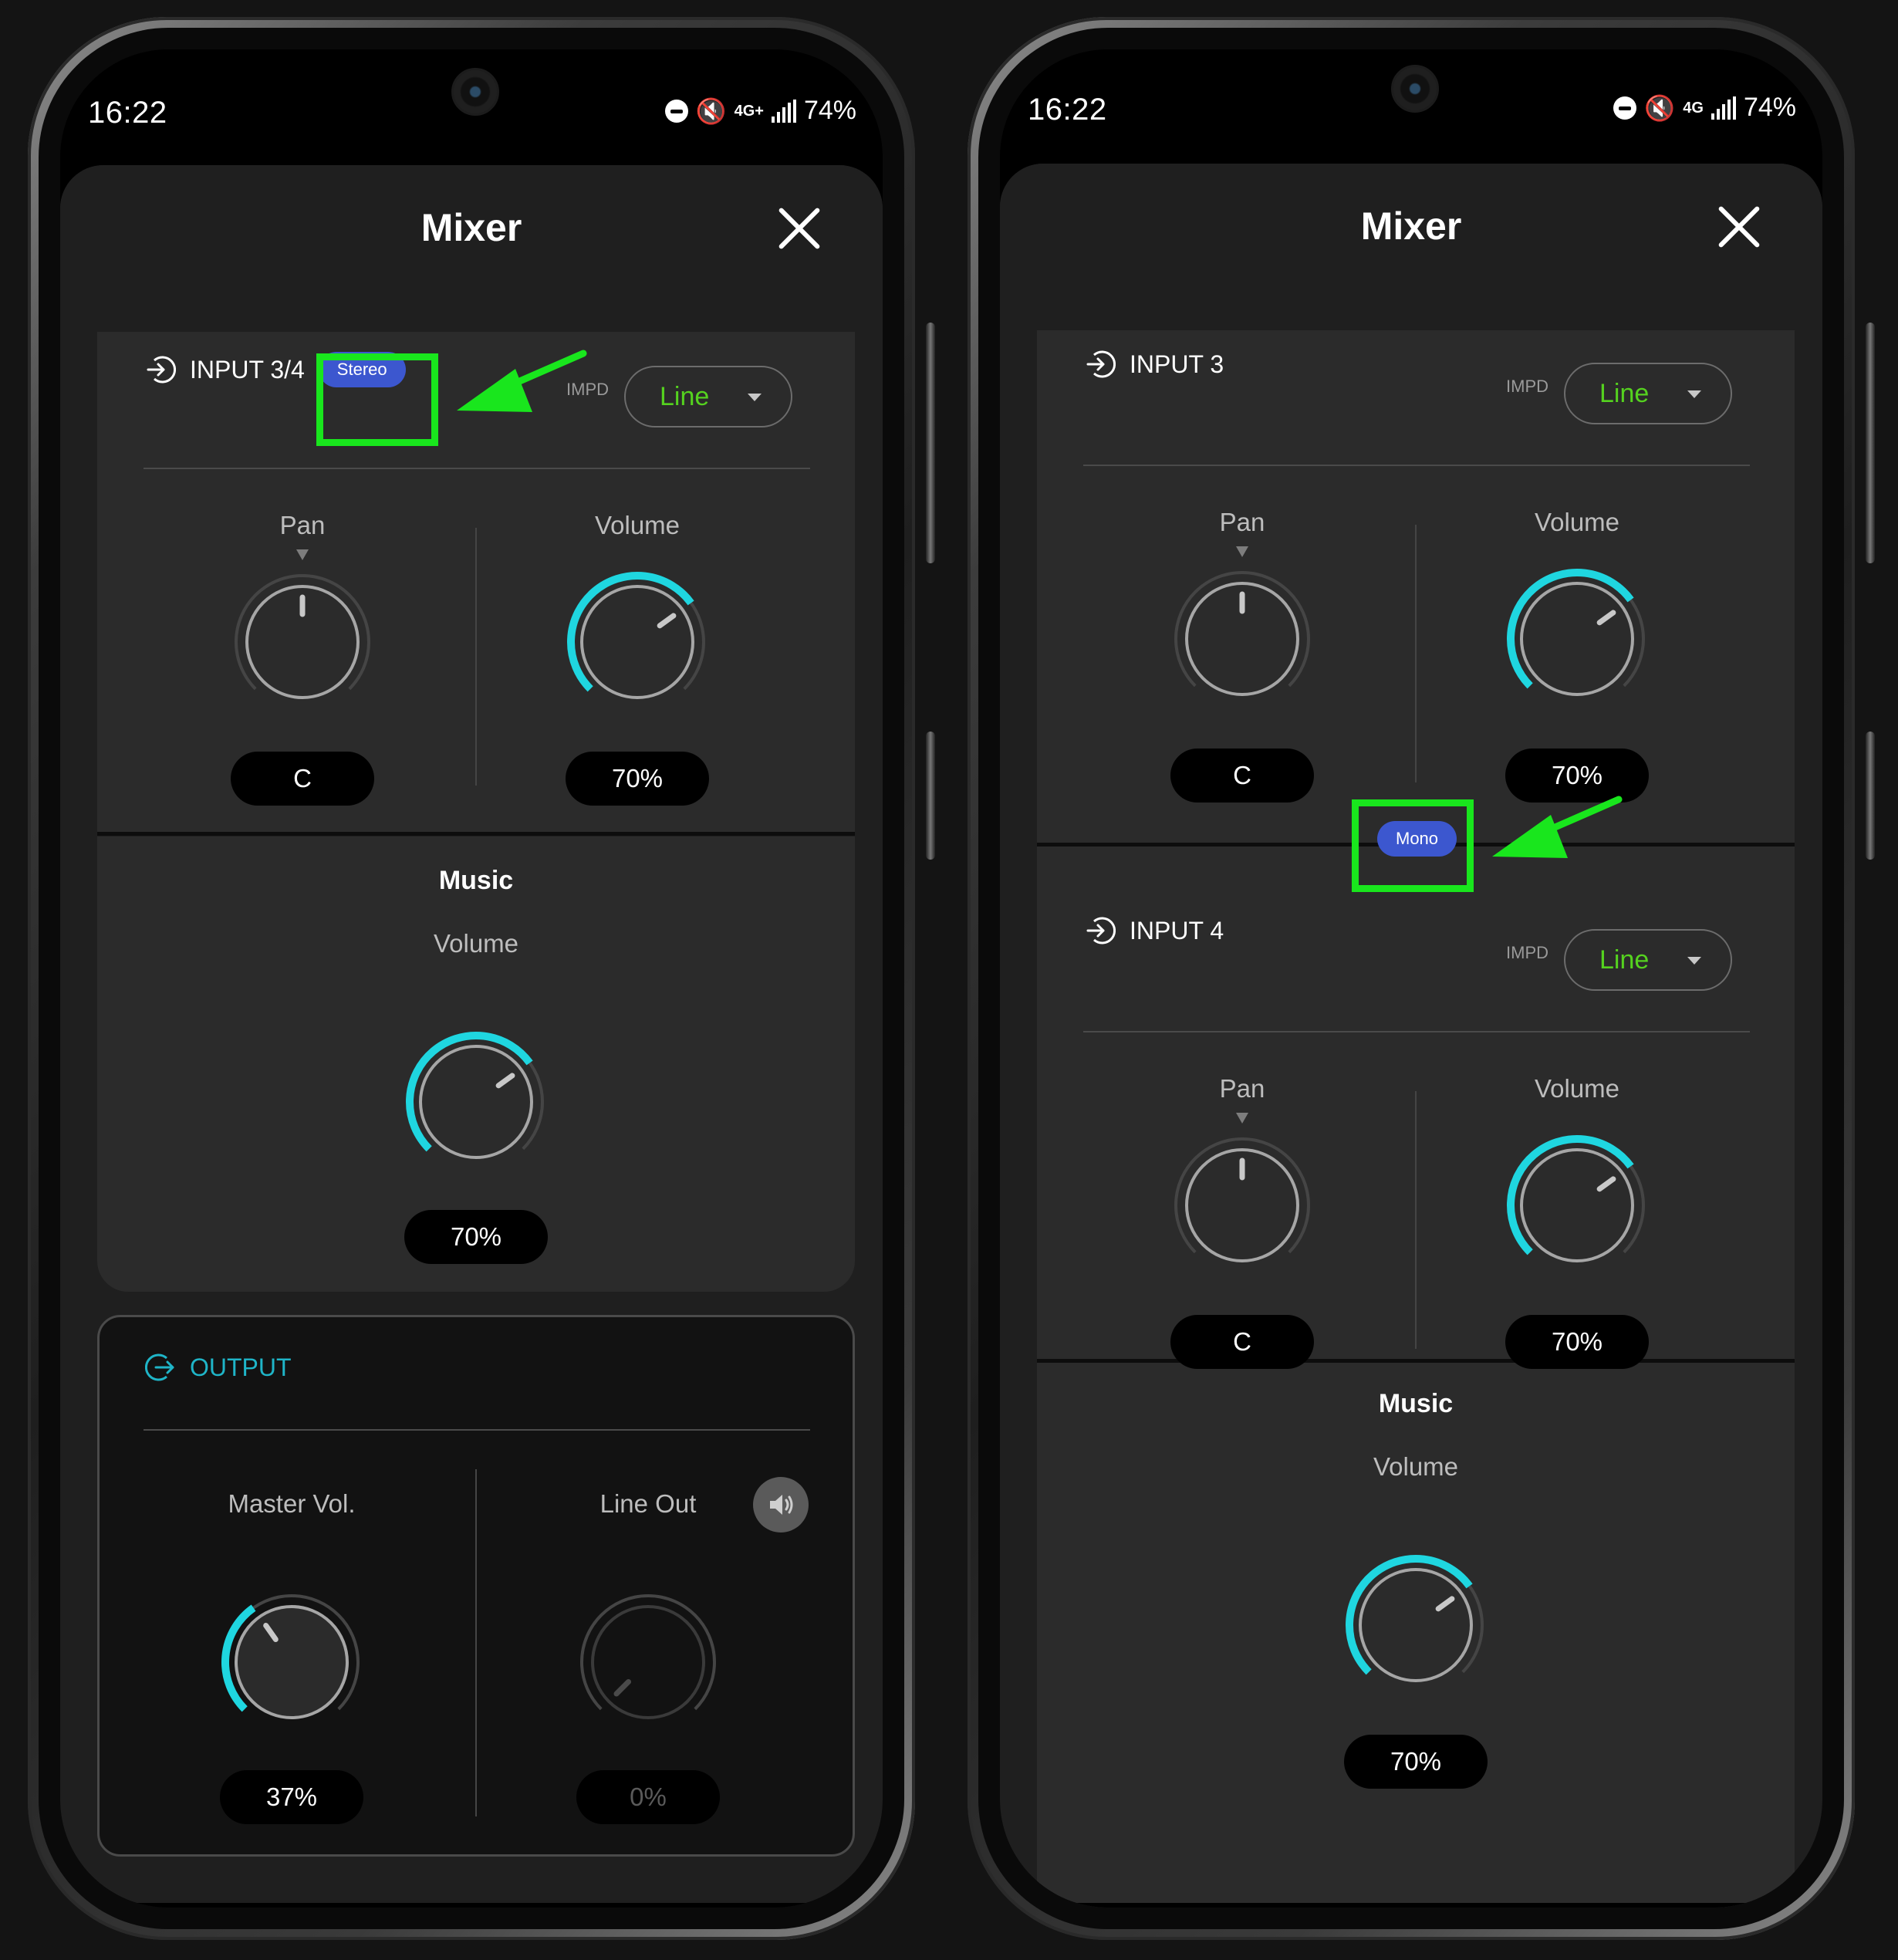 Image resolution: width=1898 pixels, height=1960 pixels. I want to click on section-divider, so click(476, 834).